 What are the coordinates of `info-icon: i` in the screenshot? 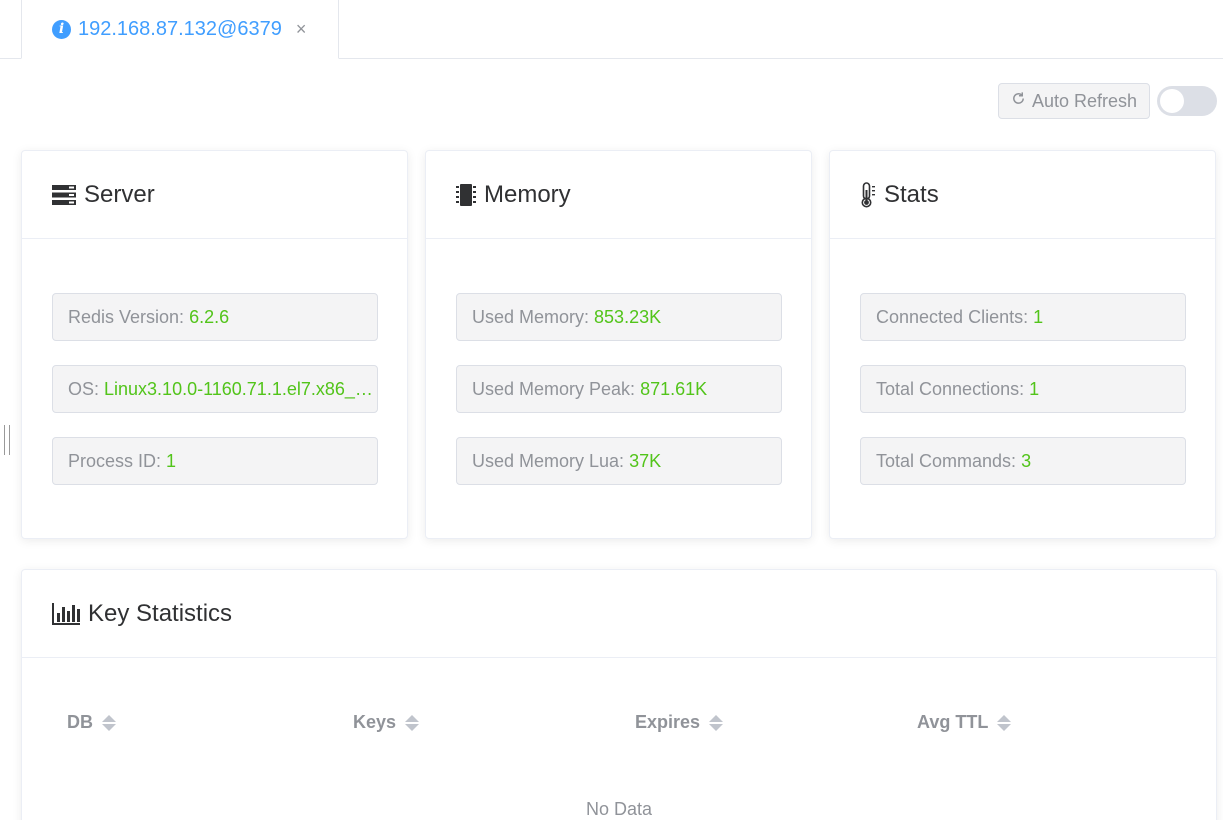 It's located at (61, 29).